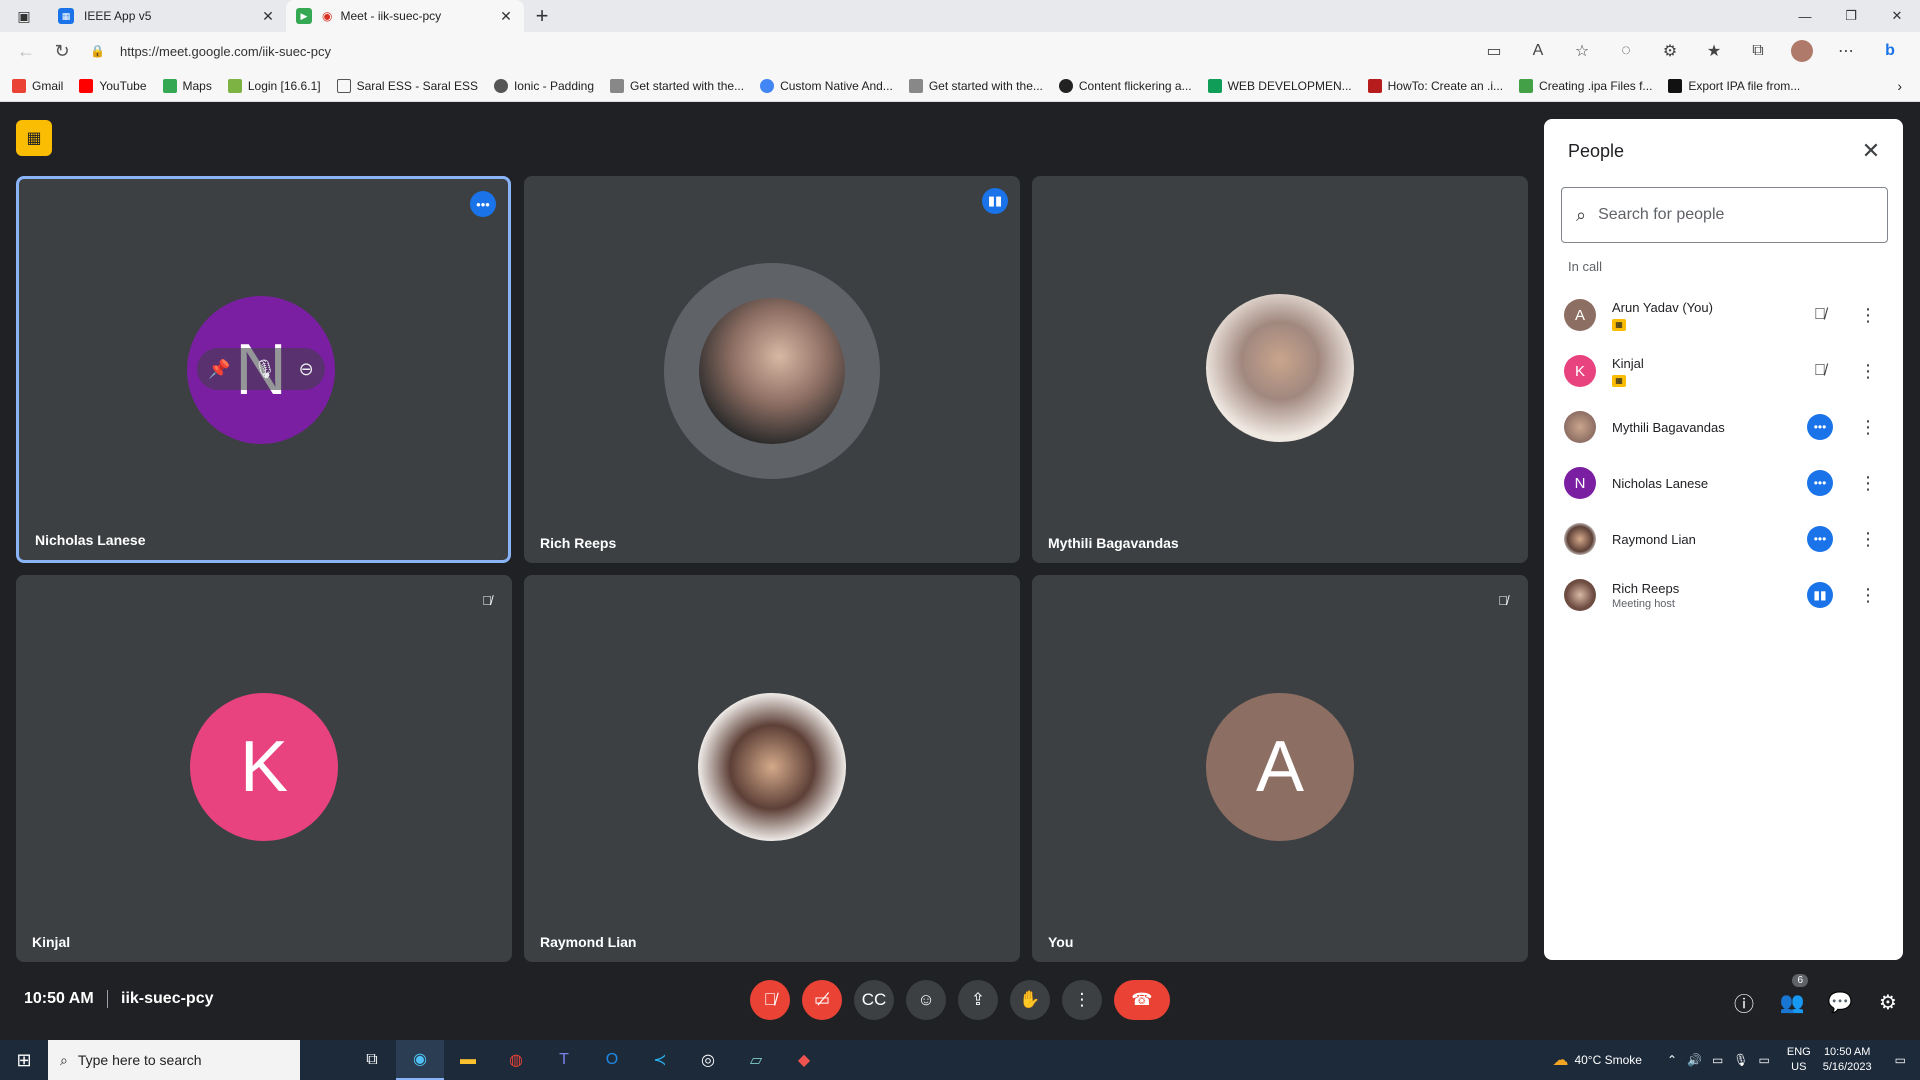 The image size is (1920, 1080). What do you see at coordinates (1792, 998) in the screenshot?
I see `people-icon: 👥 6` at bounding box center [1792, 998].